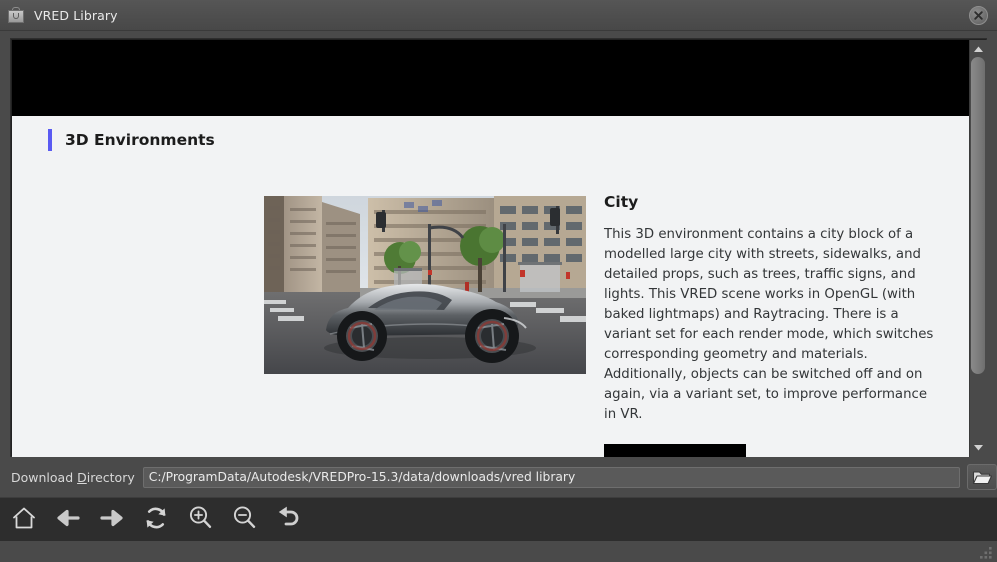  What do you see at coordinates (44, 477) in the screenshot?
I see `download-directory-label-pre: Download` at bounding box center [44, 477].